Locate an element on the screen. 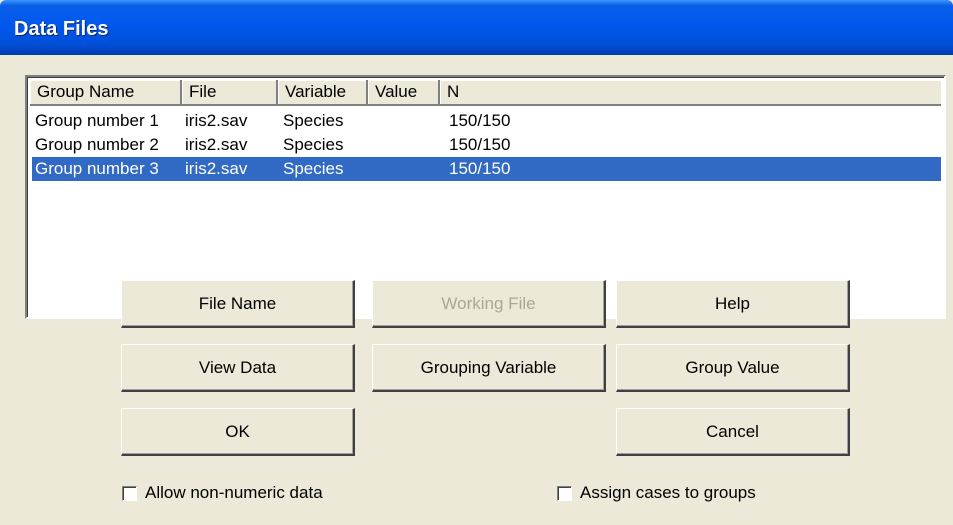  ok-button: OK is located at coordinates (238, 432).